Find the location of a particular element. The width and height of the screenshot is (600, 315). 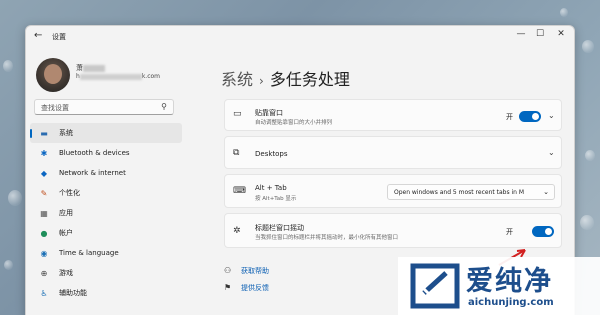

monitor-icon: ▬ is located at coordinates (44, 133).